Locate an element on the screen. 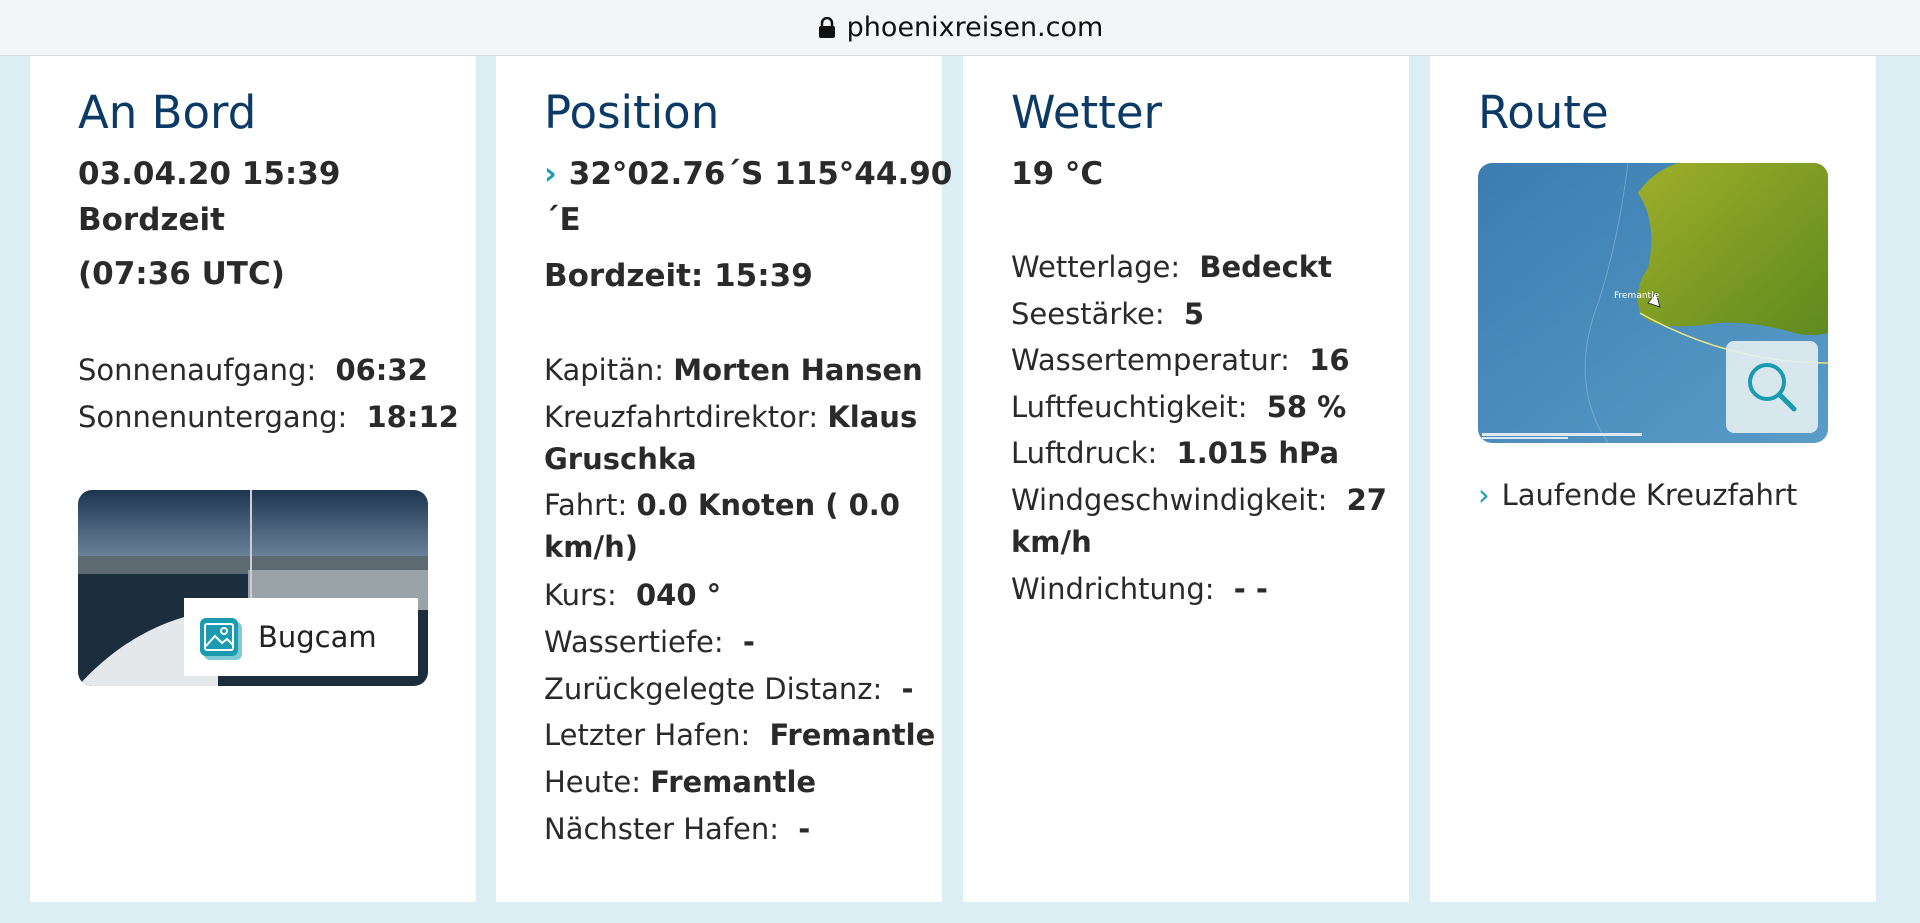 The width and height of the screenshot is (1920, 923). water-temp-row: Wassertemperatur: 16 is located at coordinates (1180, 360).